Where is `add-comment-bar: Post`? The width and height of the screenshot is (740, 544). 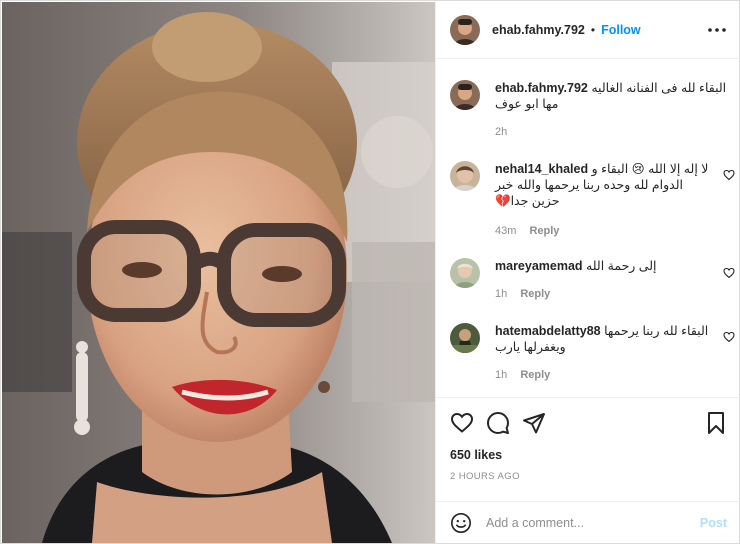 add-comment-bar: Post is located at coordinates (588, 522).